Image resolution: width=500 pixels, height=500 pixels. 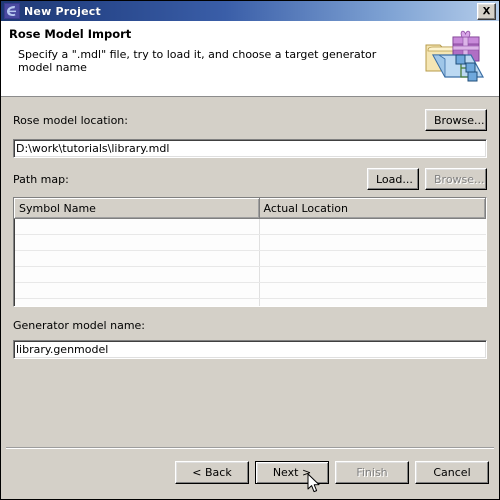 What do you see at coordinates (12, 11) in the screenshot?
I see `eclipse-project-icon` at bounding box center [12, 11].